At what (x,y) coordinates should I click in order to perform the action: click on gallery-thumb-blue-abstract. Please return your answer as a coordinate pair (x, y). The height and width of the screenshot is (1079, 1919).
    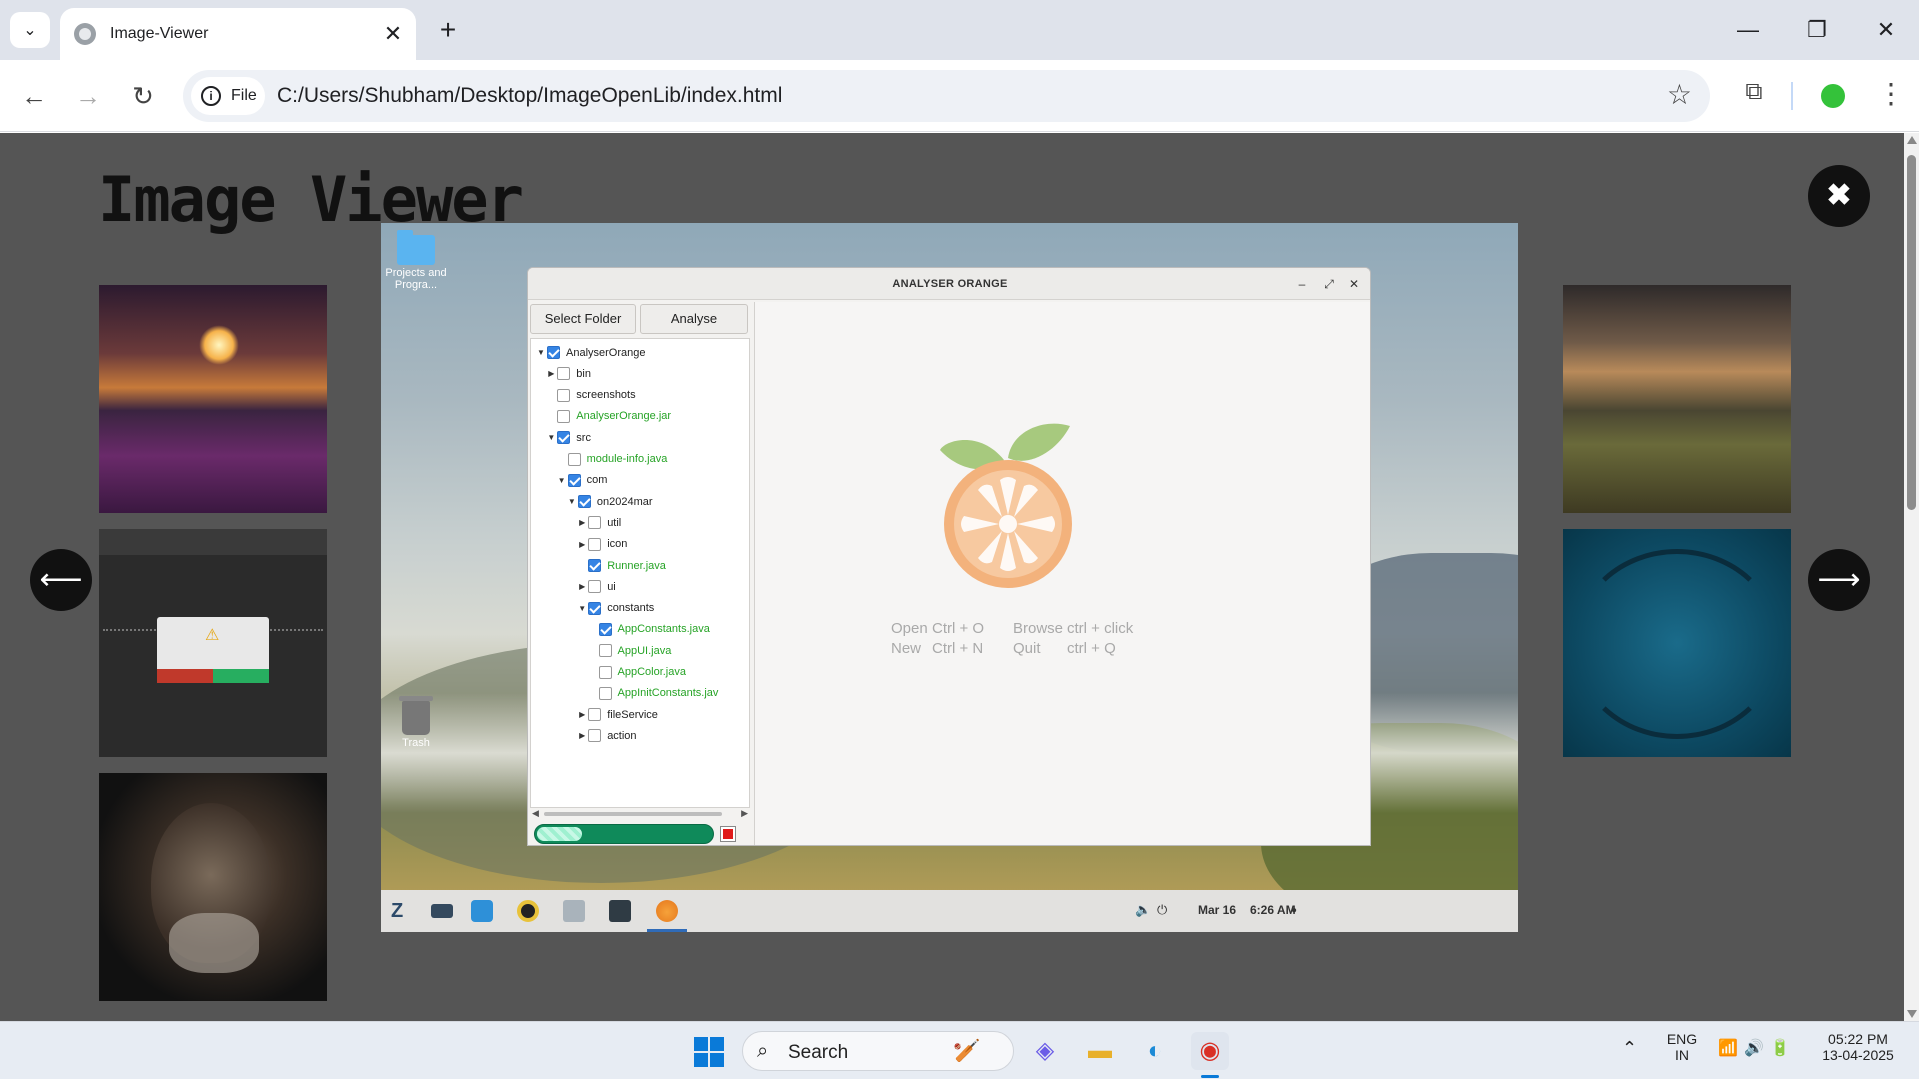
    Looking at the image, I should click on (1677, 643).